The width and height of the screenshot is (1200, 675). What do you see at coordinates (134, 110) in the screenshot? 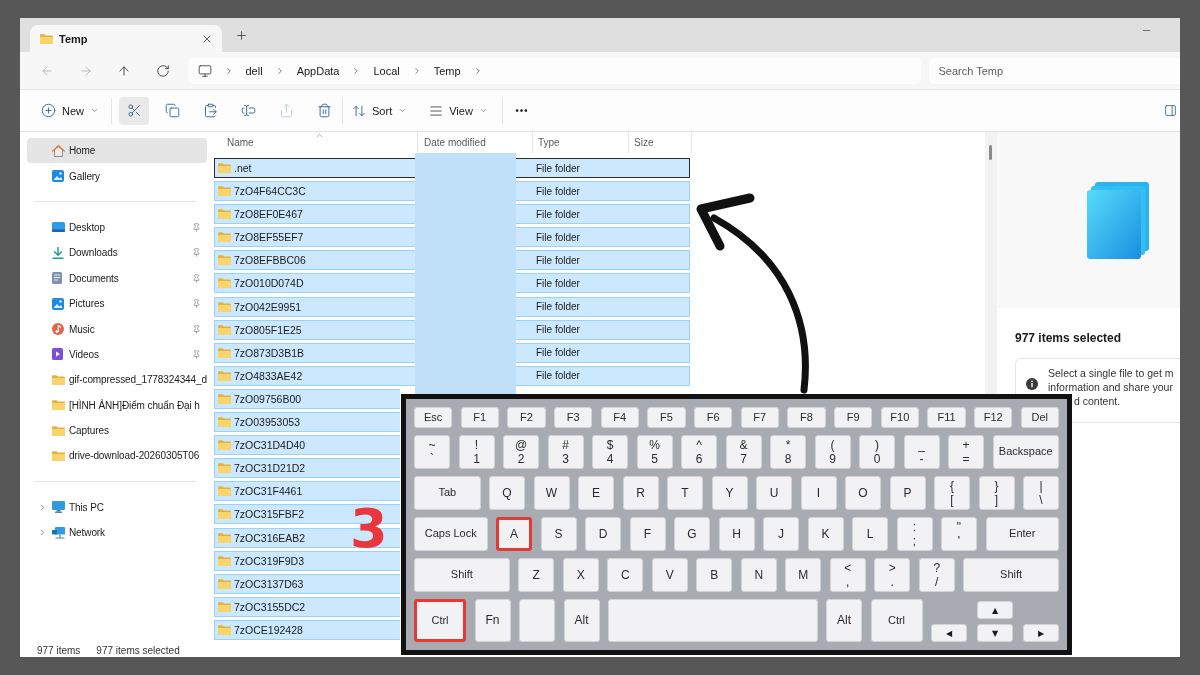
I see `cut-button` at bounding box center [134, 110].